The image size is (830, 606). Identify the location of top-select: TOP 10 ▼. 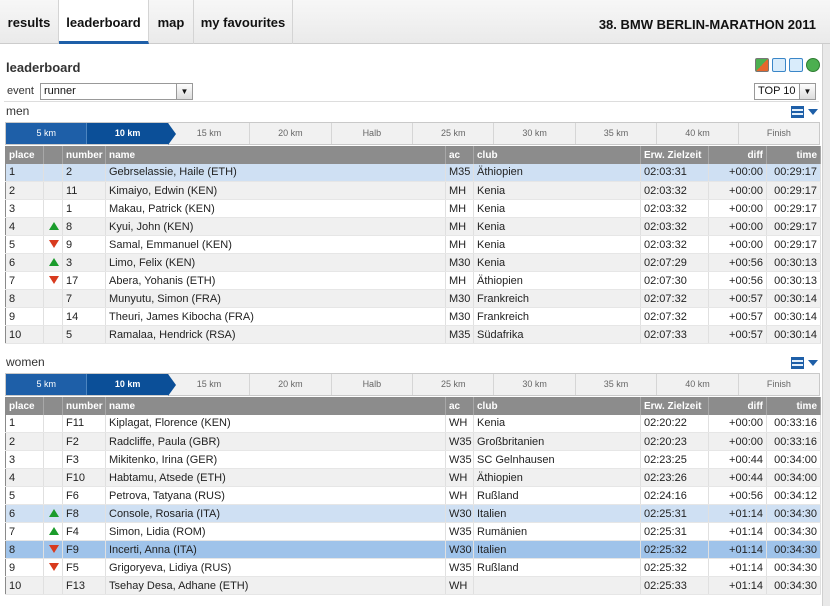
(785, 91).